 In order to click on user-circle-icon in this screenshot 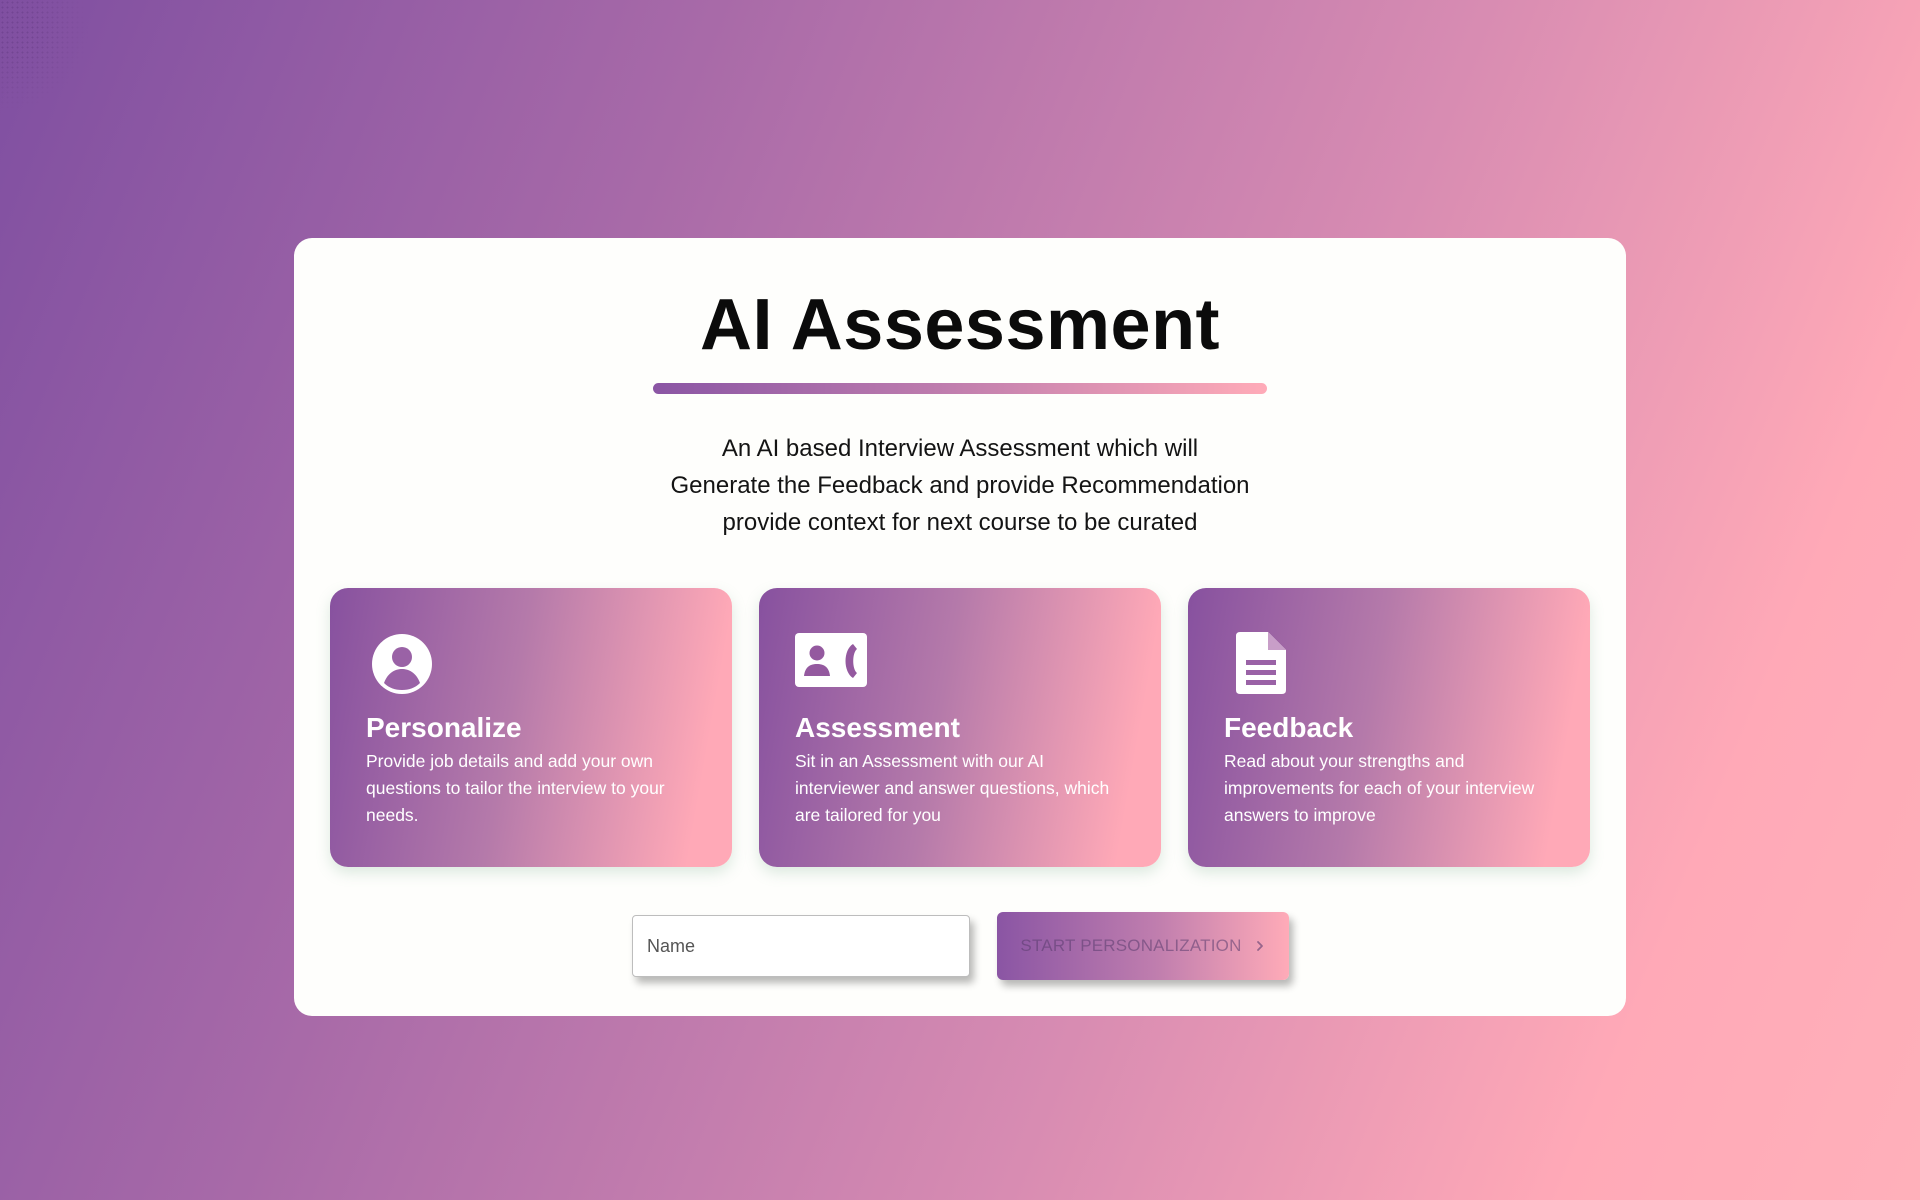, I will do `click(402, 664)`.